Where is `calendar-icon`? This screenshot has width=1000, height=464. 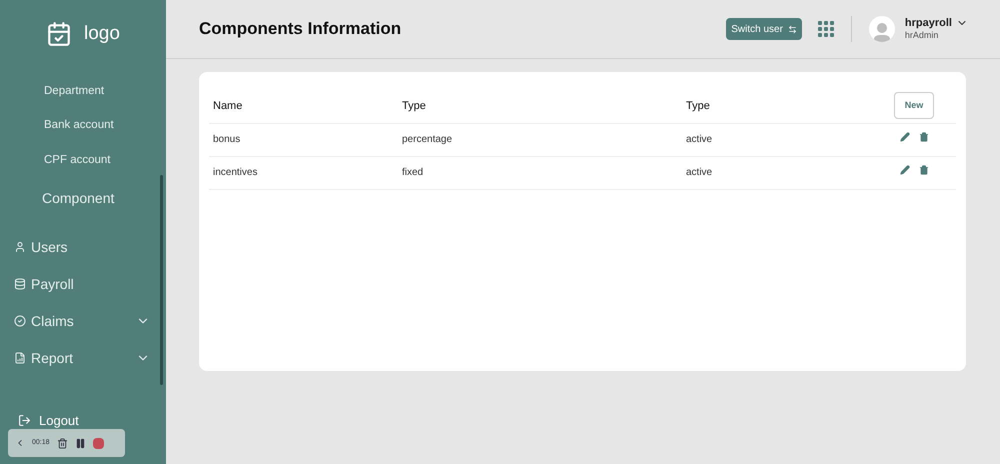 calendar-icon is located at coordinates (59, 34).